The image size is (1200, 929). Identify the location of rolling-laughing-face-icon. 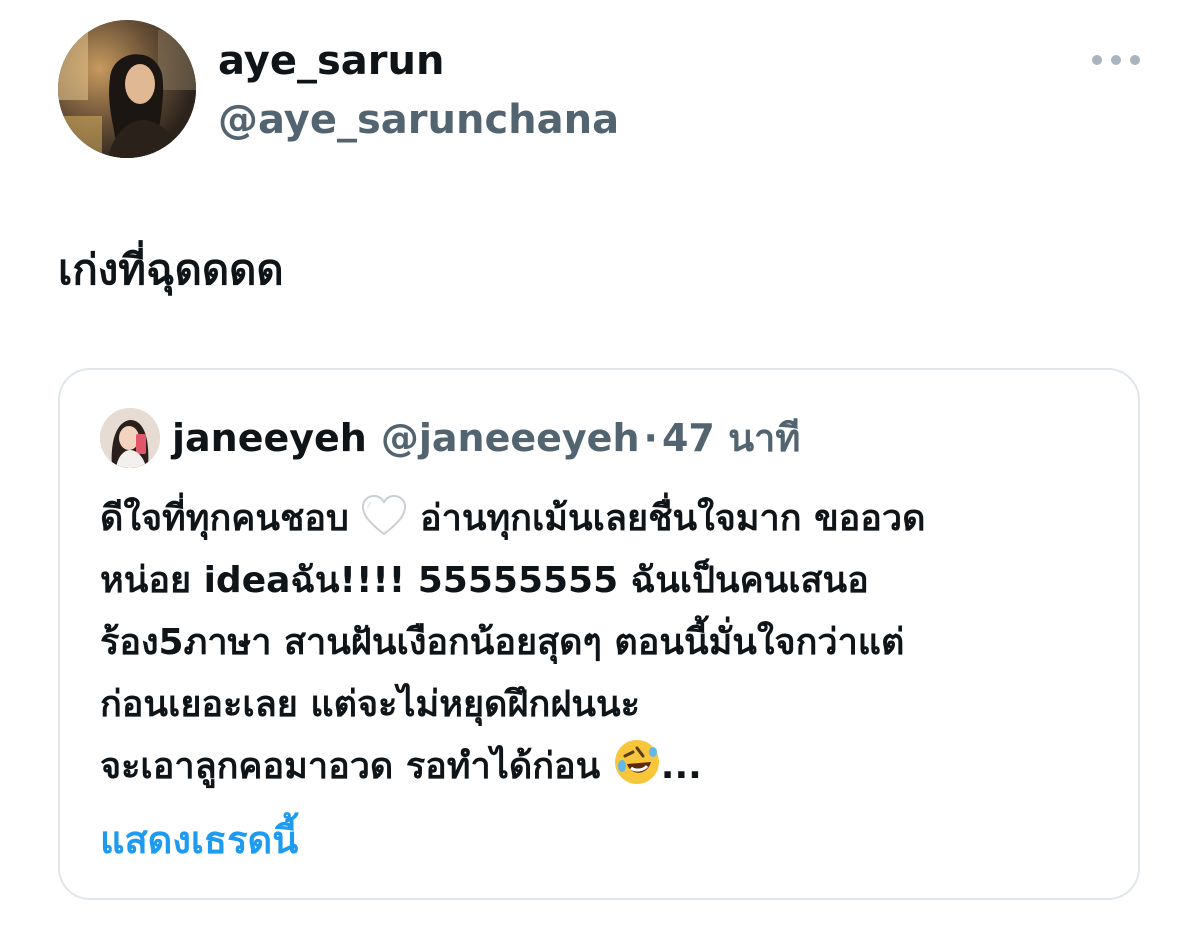
(636, 762).